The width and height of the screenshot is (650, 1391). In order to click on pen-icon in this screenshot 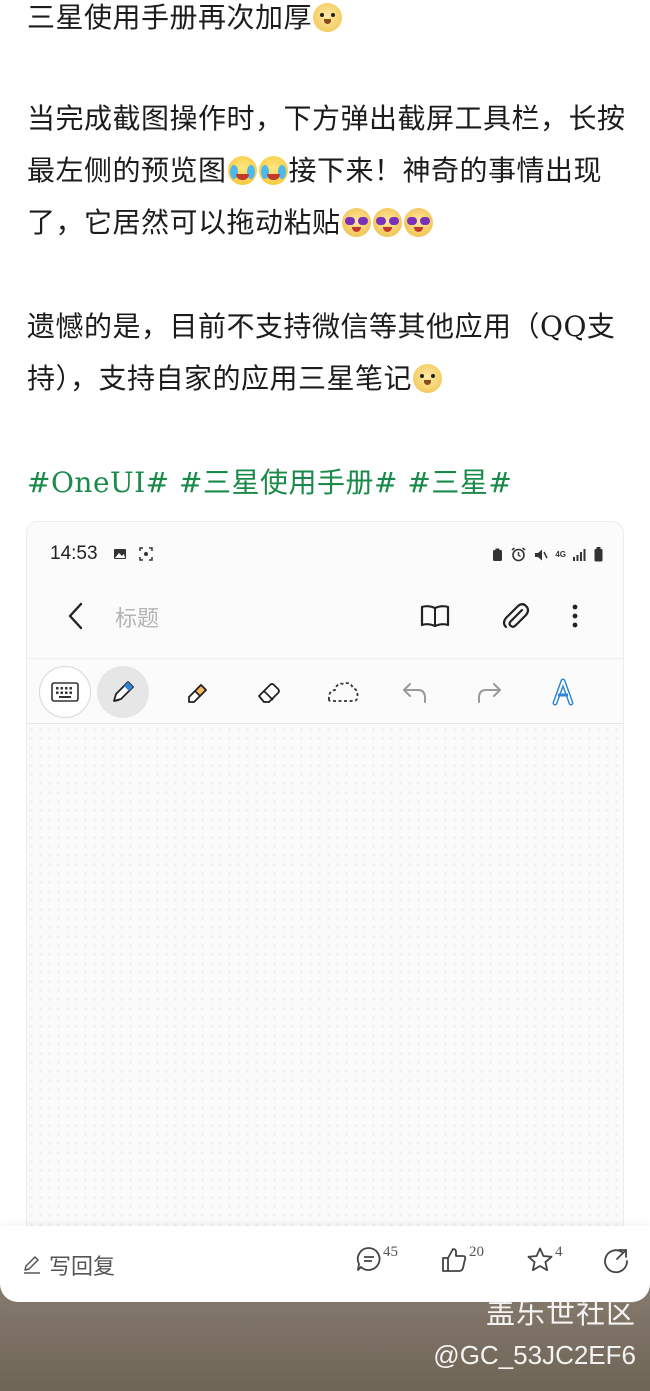, I will do `click(123, 691)`.